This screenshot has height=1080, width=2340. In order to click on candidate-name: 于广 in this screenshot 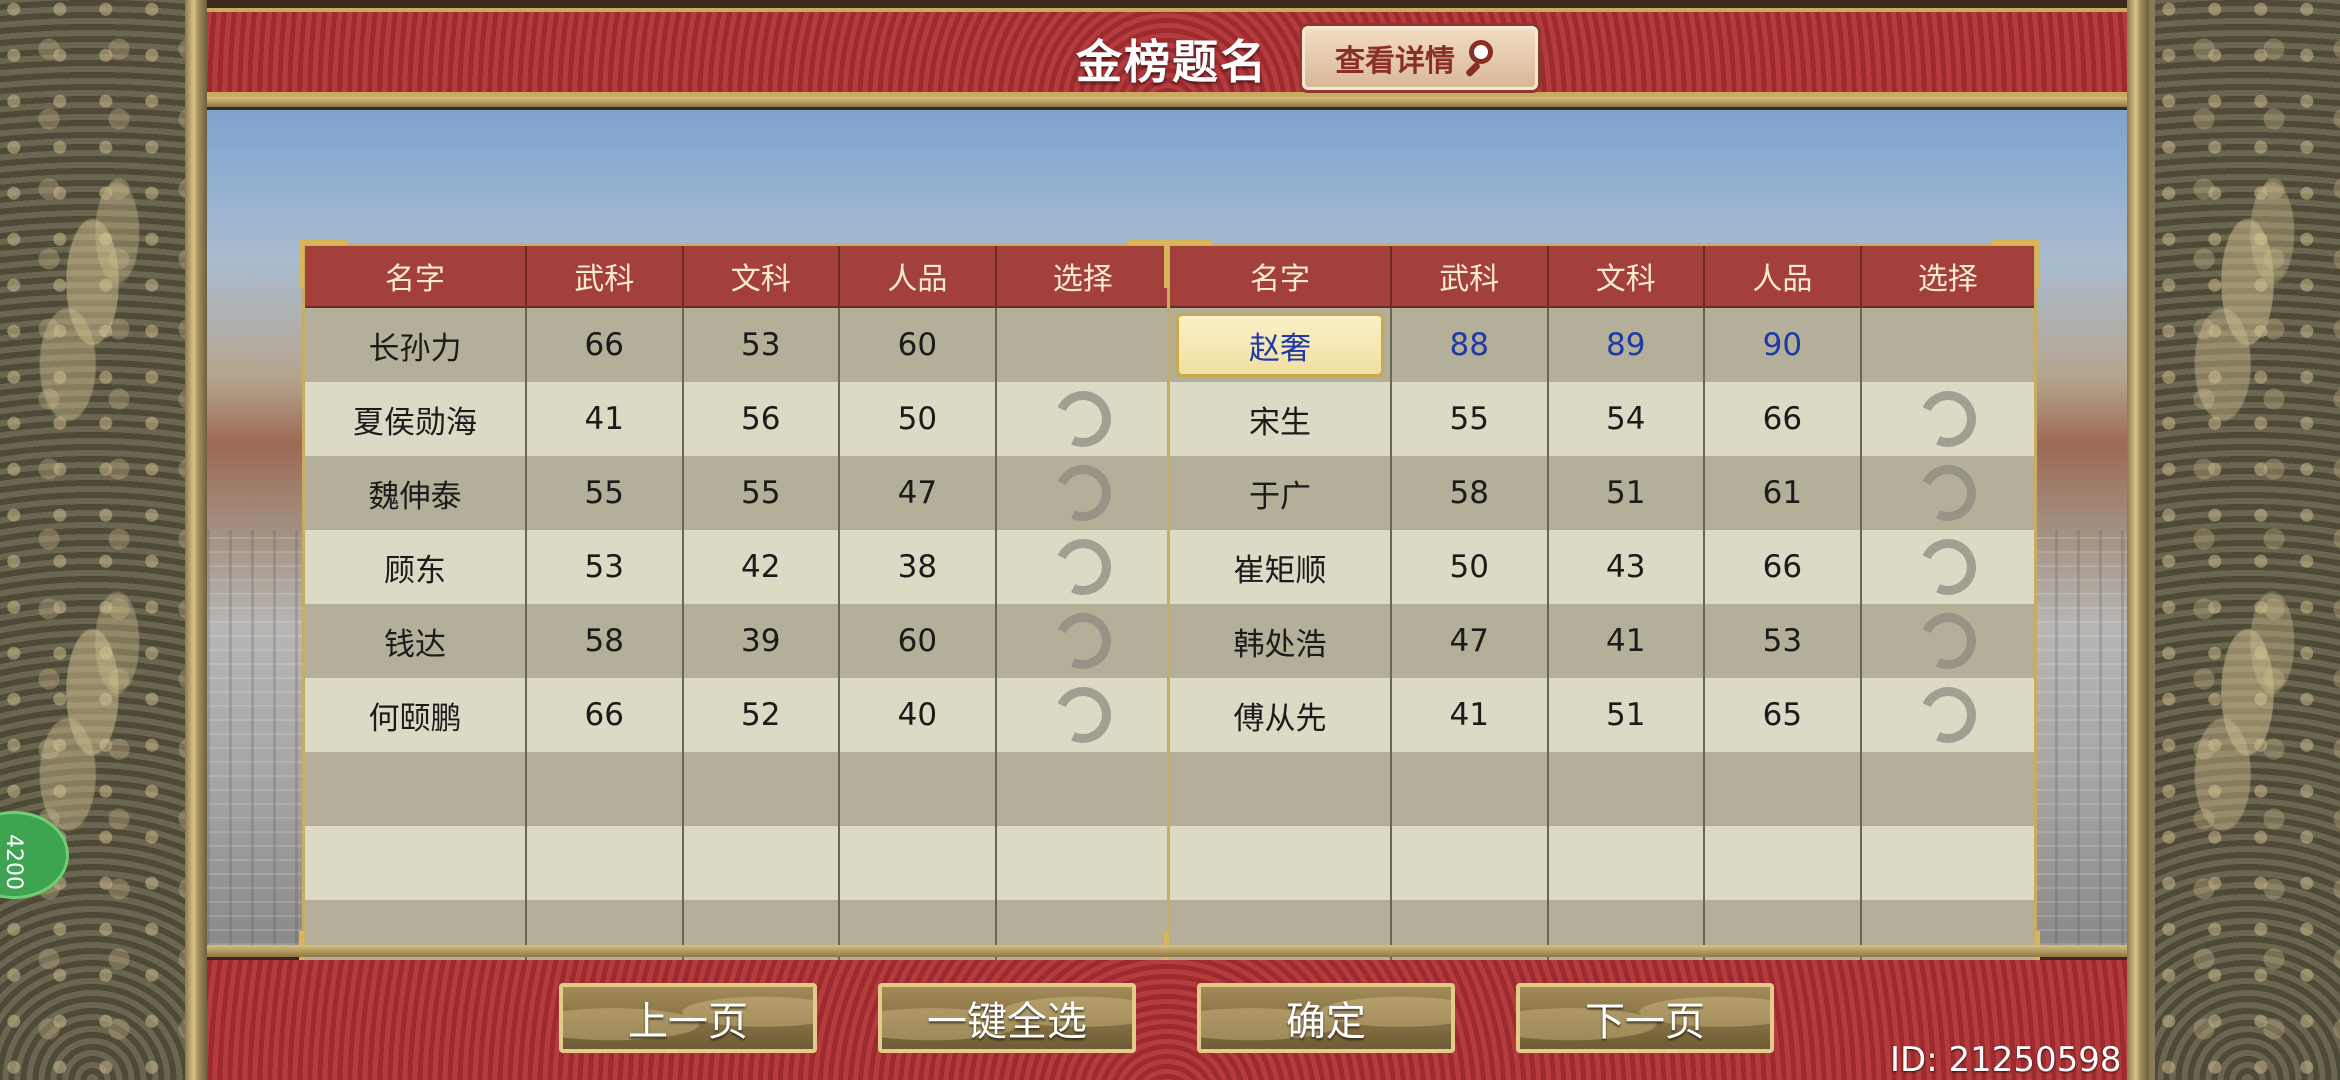, I will do `click(1281, 493)`.